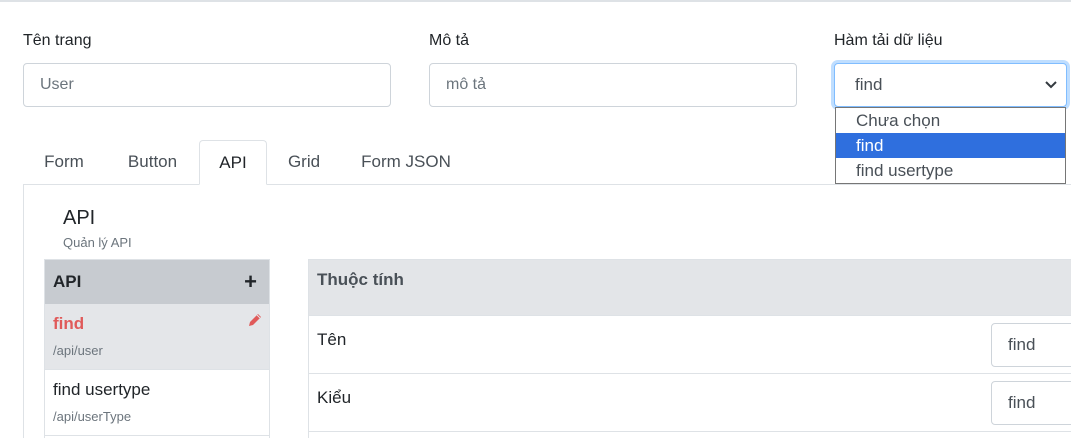 The height and width of the screenshot is (438, 1071). I want to click on dropdown-option: find usertype, so click(950, 170).